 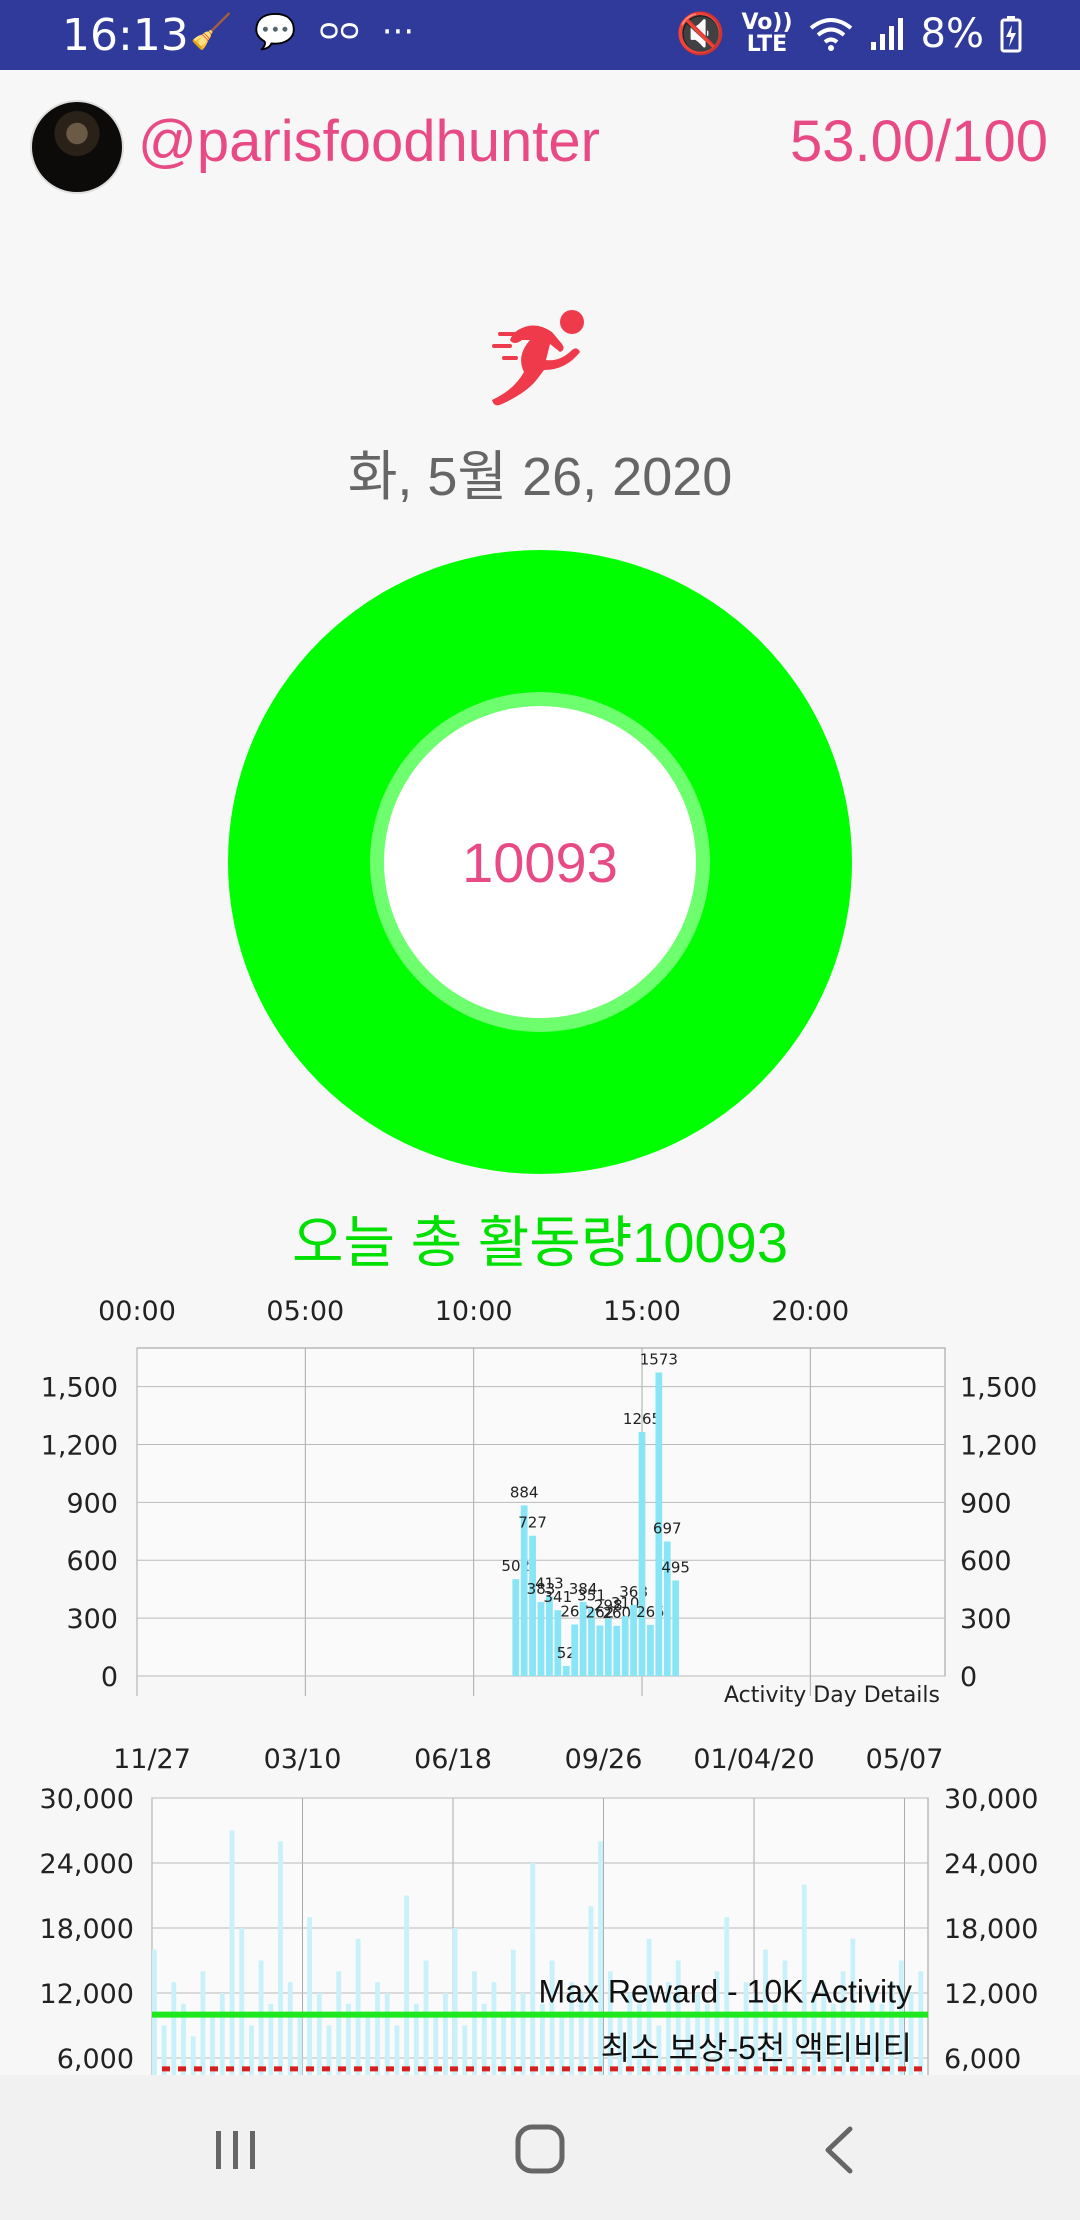 I want to click on day-chart-bar-label: 1265, so click(x=642, y=1419).